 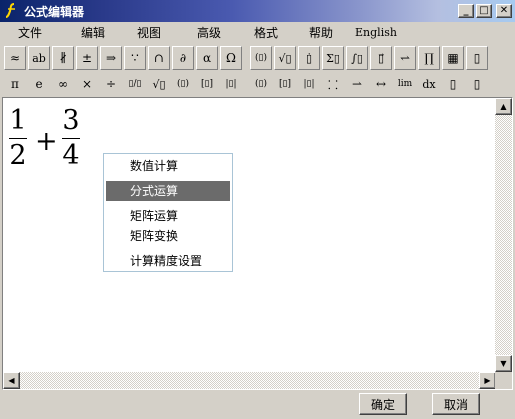 I want to click on minimize-button: _, so click(x=466, y=11).